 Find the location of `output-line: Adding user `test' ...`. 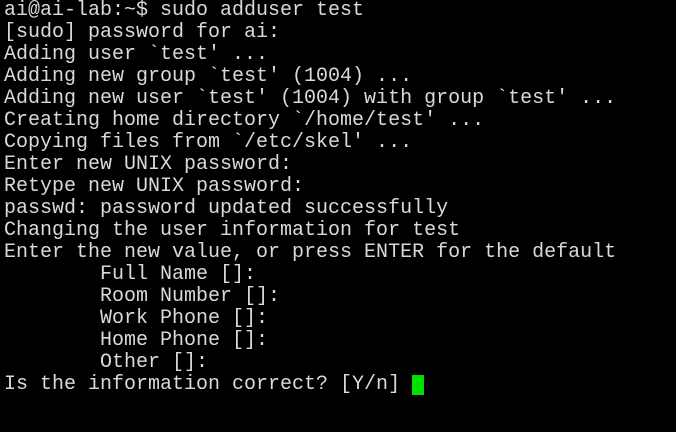

output-line: Adding user `test' ... is located at coordinates (136, 55).